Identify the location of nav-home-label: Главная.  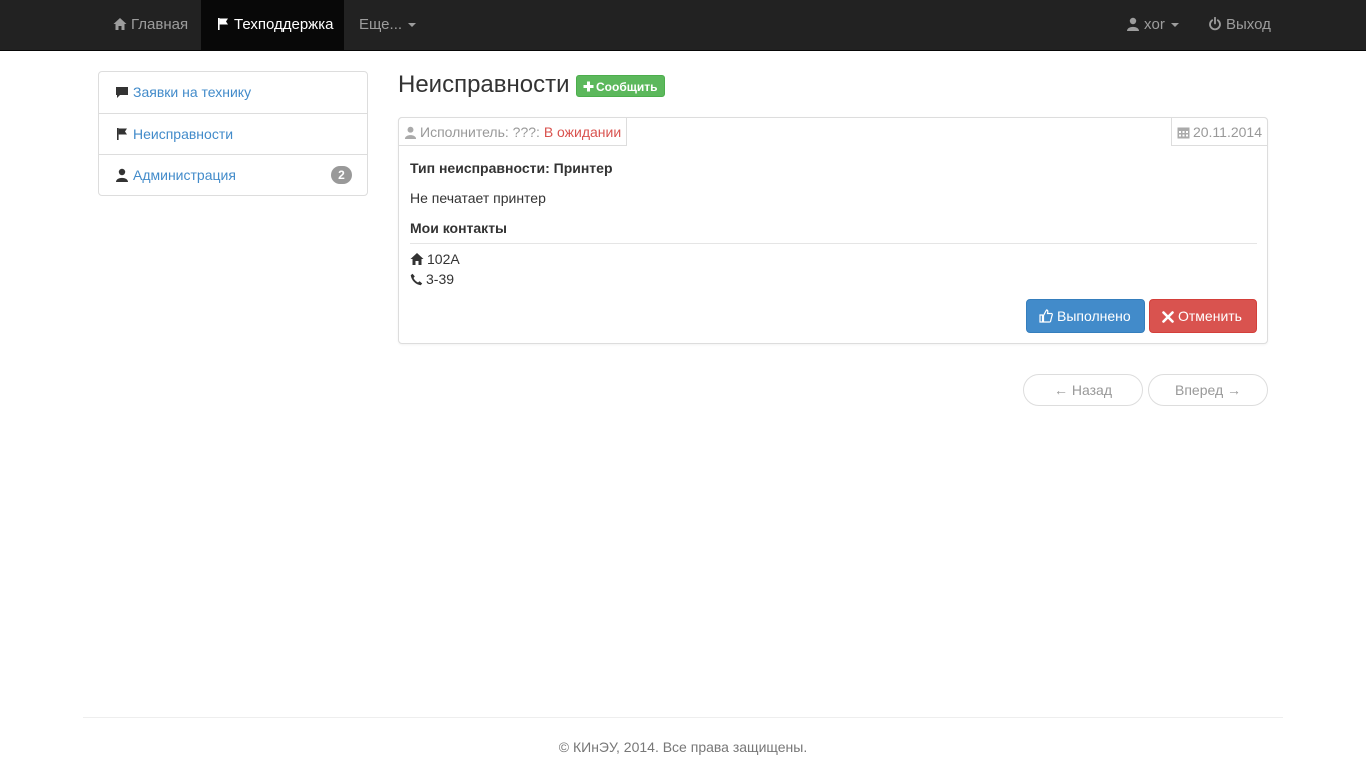
(160, 24).